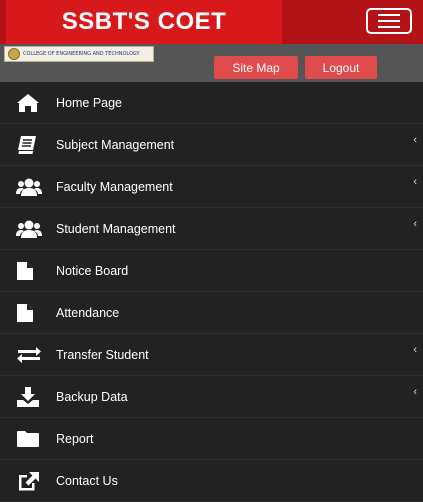 Image resolution: width=423 pixels, height=502 pixels. Describe the element at coordinates (211, 145) in the screenshot. I see `menu-item-subject-management: Subject Management ‹` at that location.